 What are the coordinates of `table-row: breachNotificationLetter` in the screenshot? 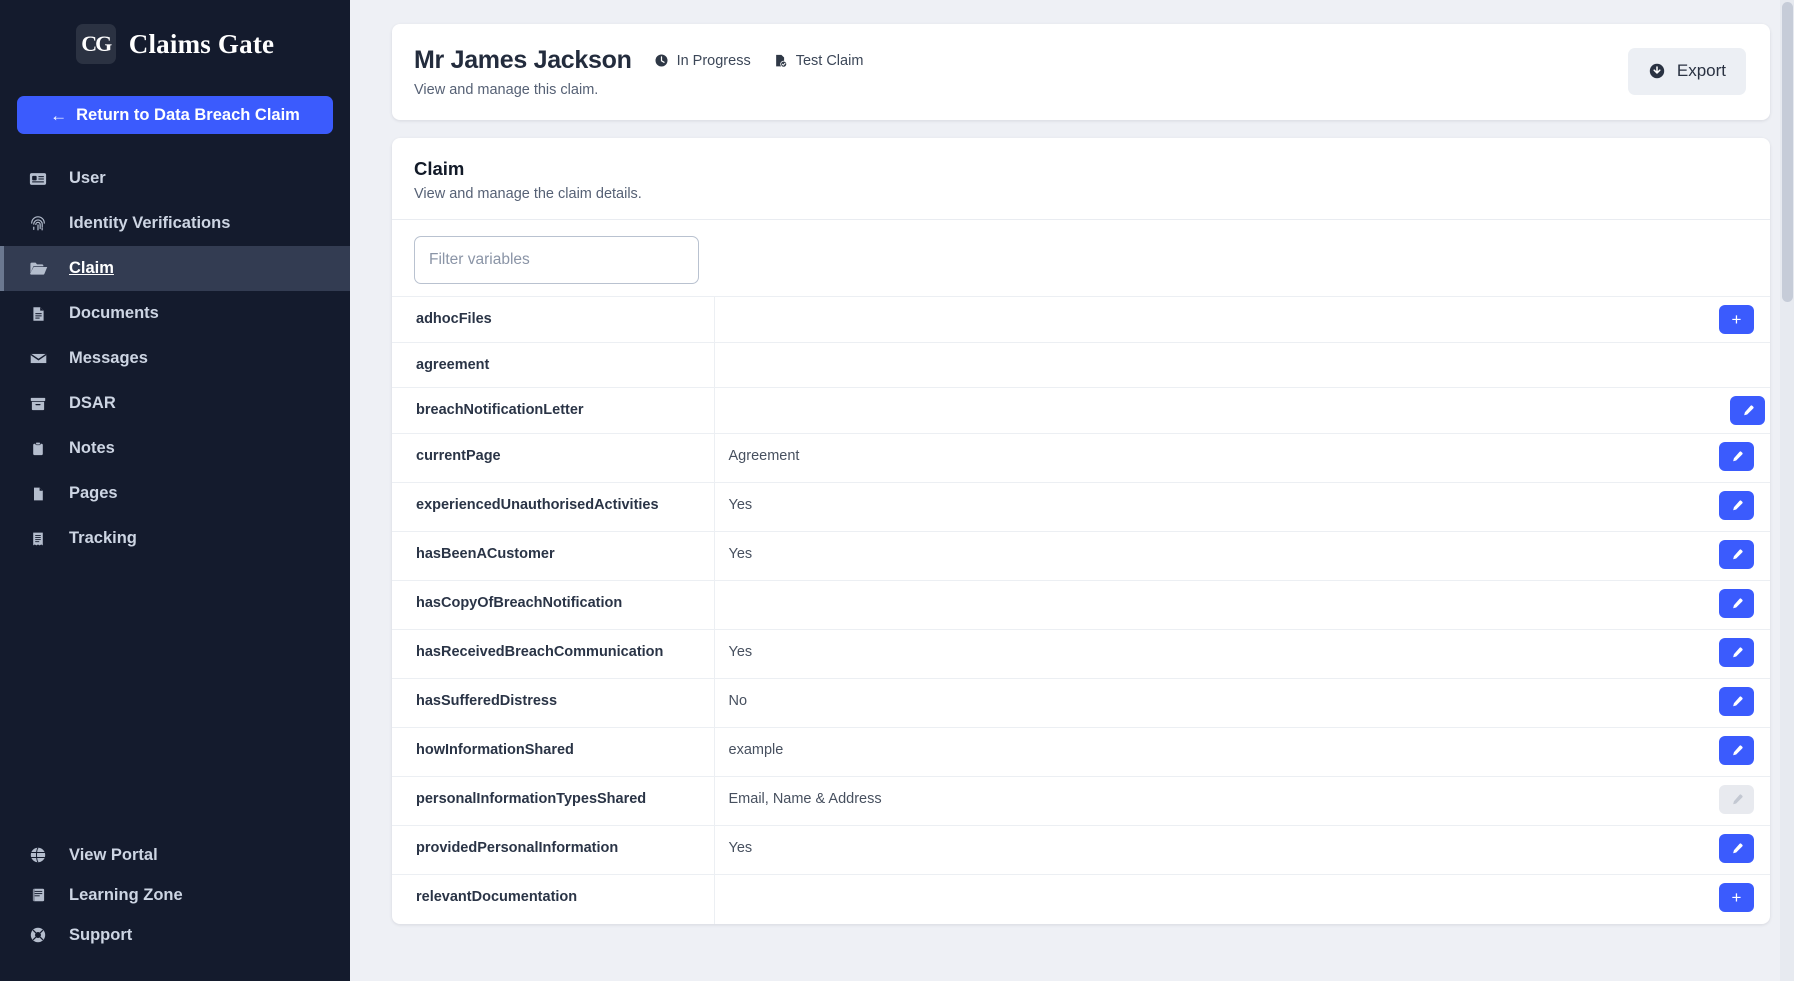 It's located at (1081, 410).